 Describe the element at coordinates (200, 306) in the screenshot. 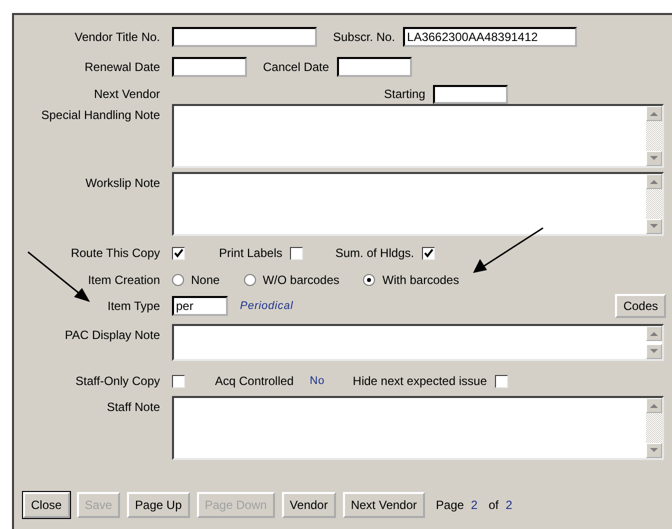

I see `item-type-field: per` at that location.